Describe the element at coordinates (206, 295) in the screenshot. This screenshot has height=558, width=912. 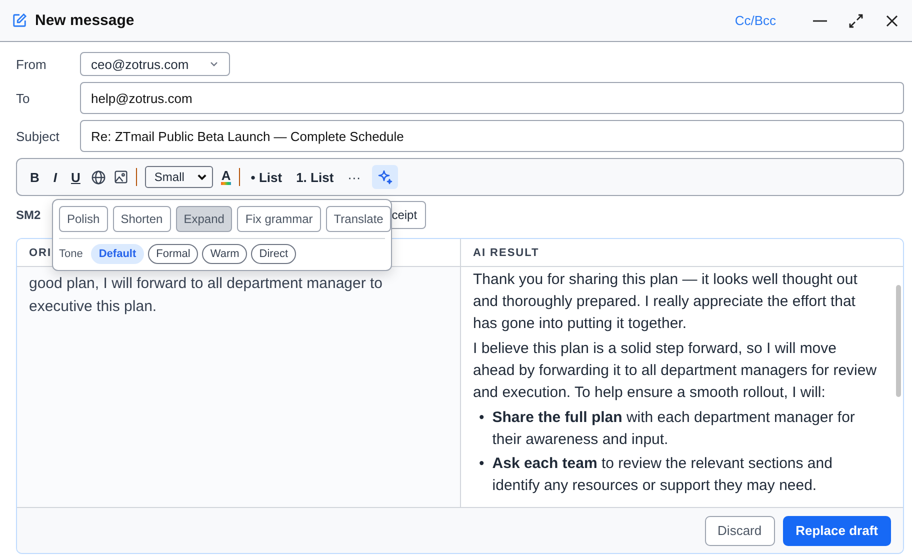
I see `original-text: good plan, I will forward to all department manager to executive this plan.` at that location.